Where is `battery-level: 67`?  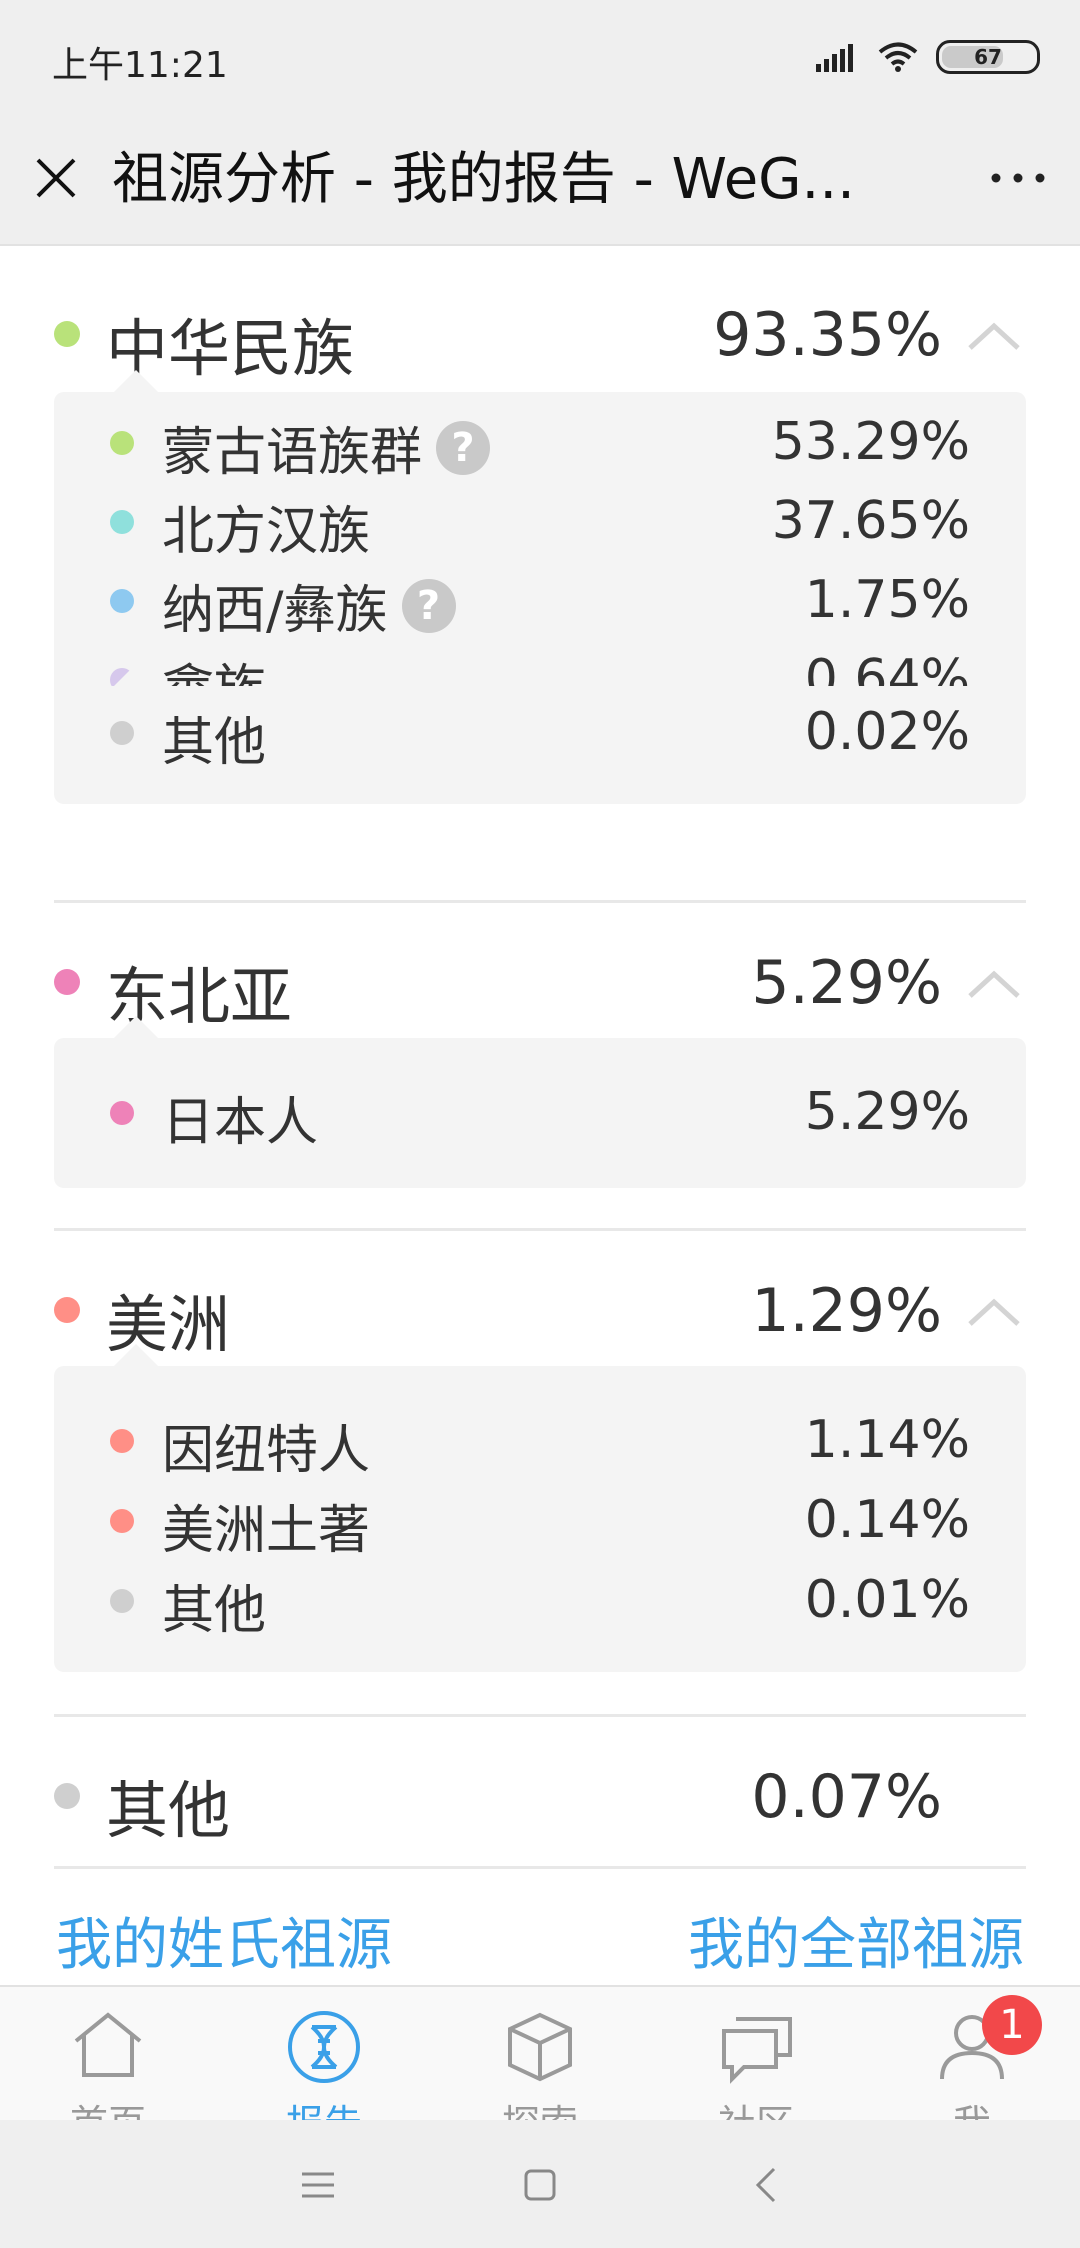 battery-level: 67 is located at coordinates (988, 57).